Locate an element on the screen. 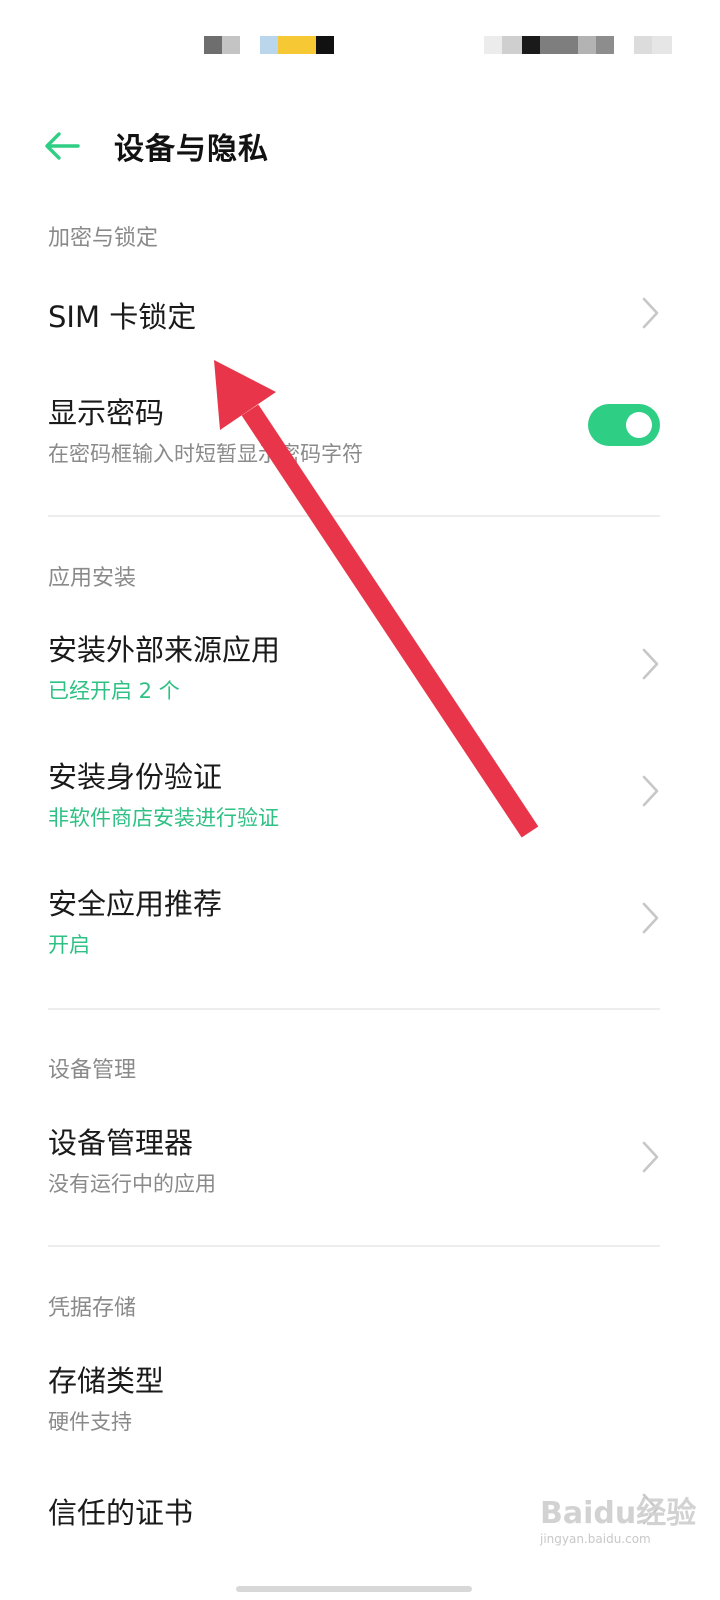  show-password-description: 在密码框输入时短暂显示密码字符 is located at coordinates (205, 454).